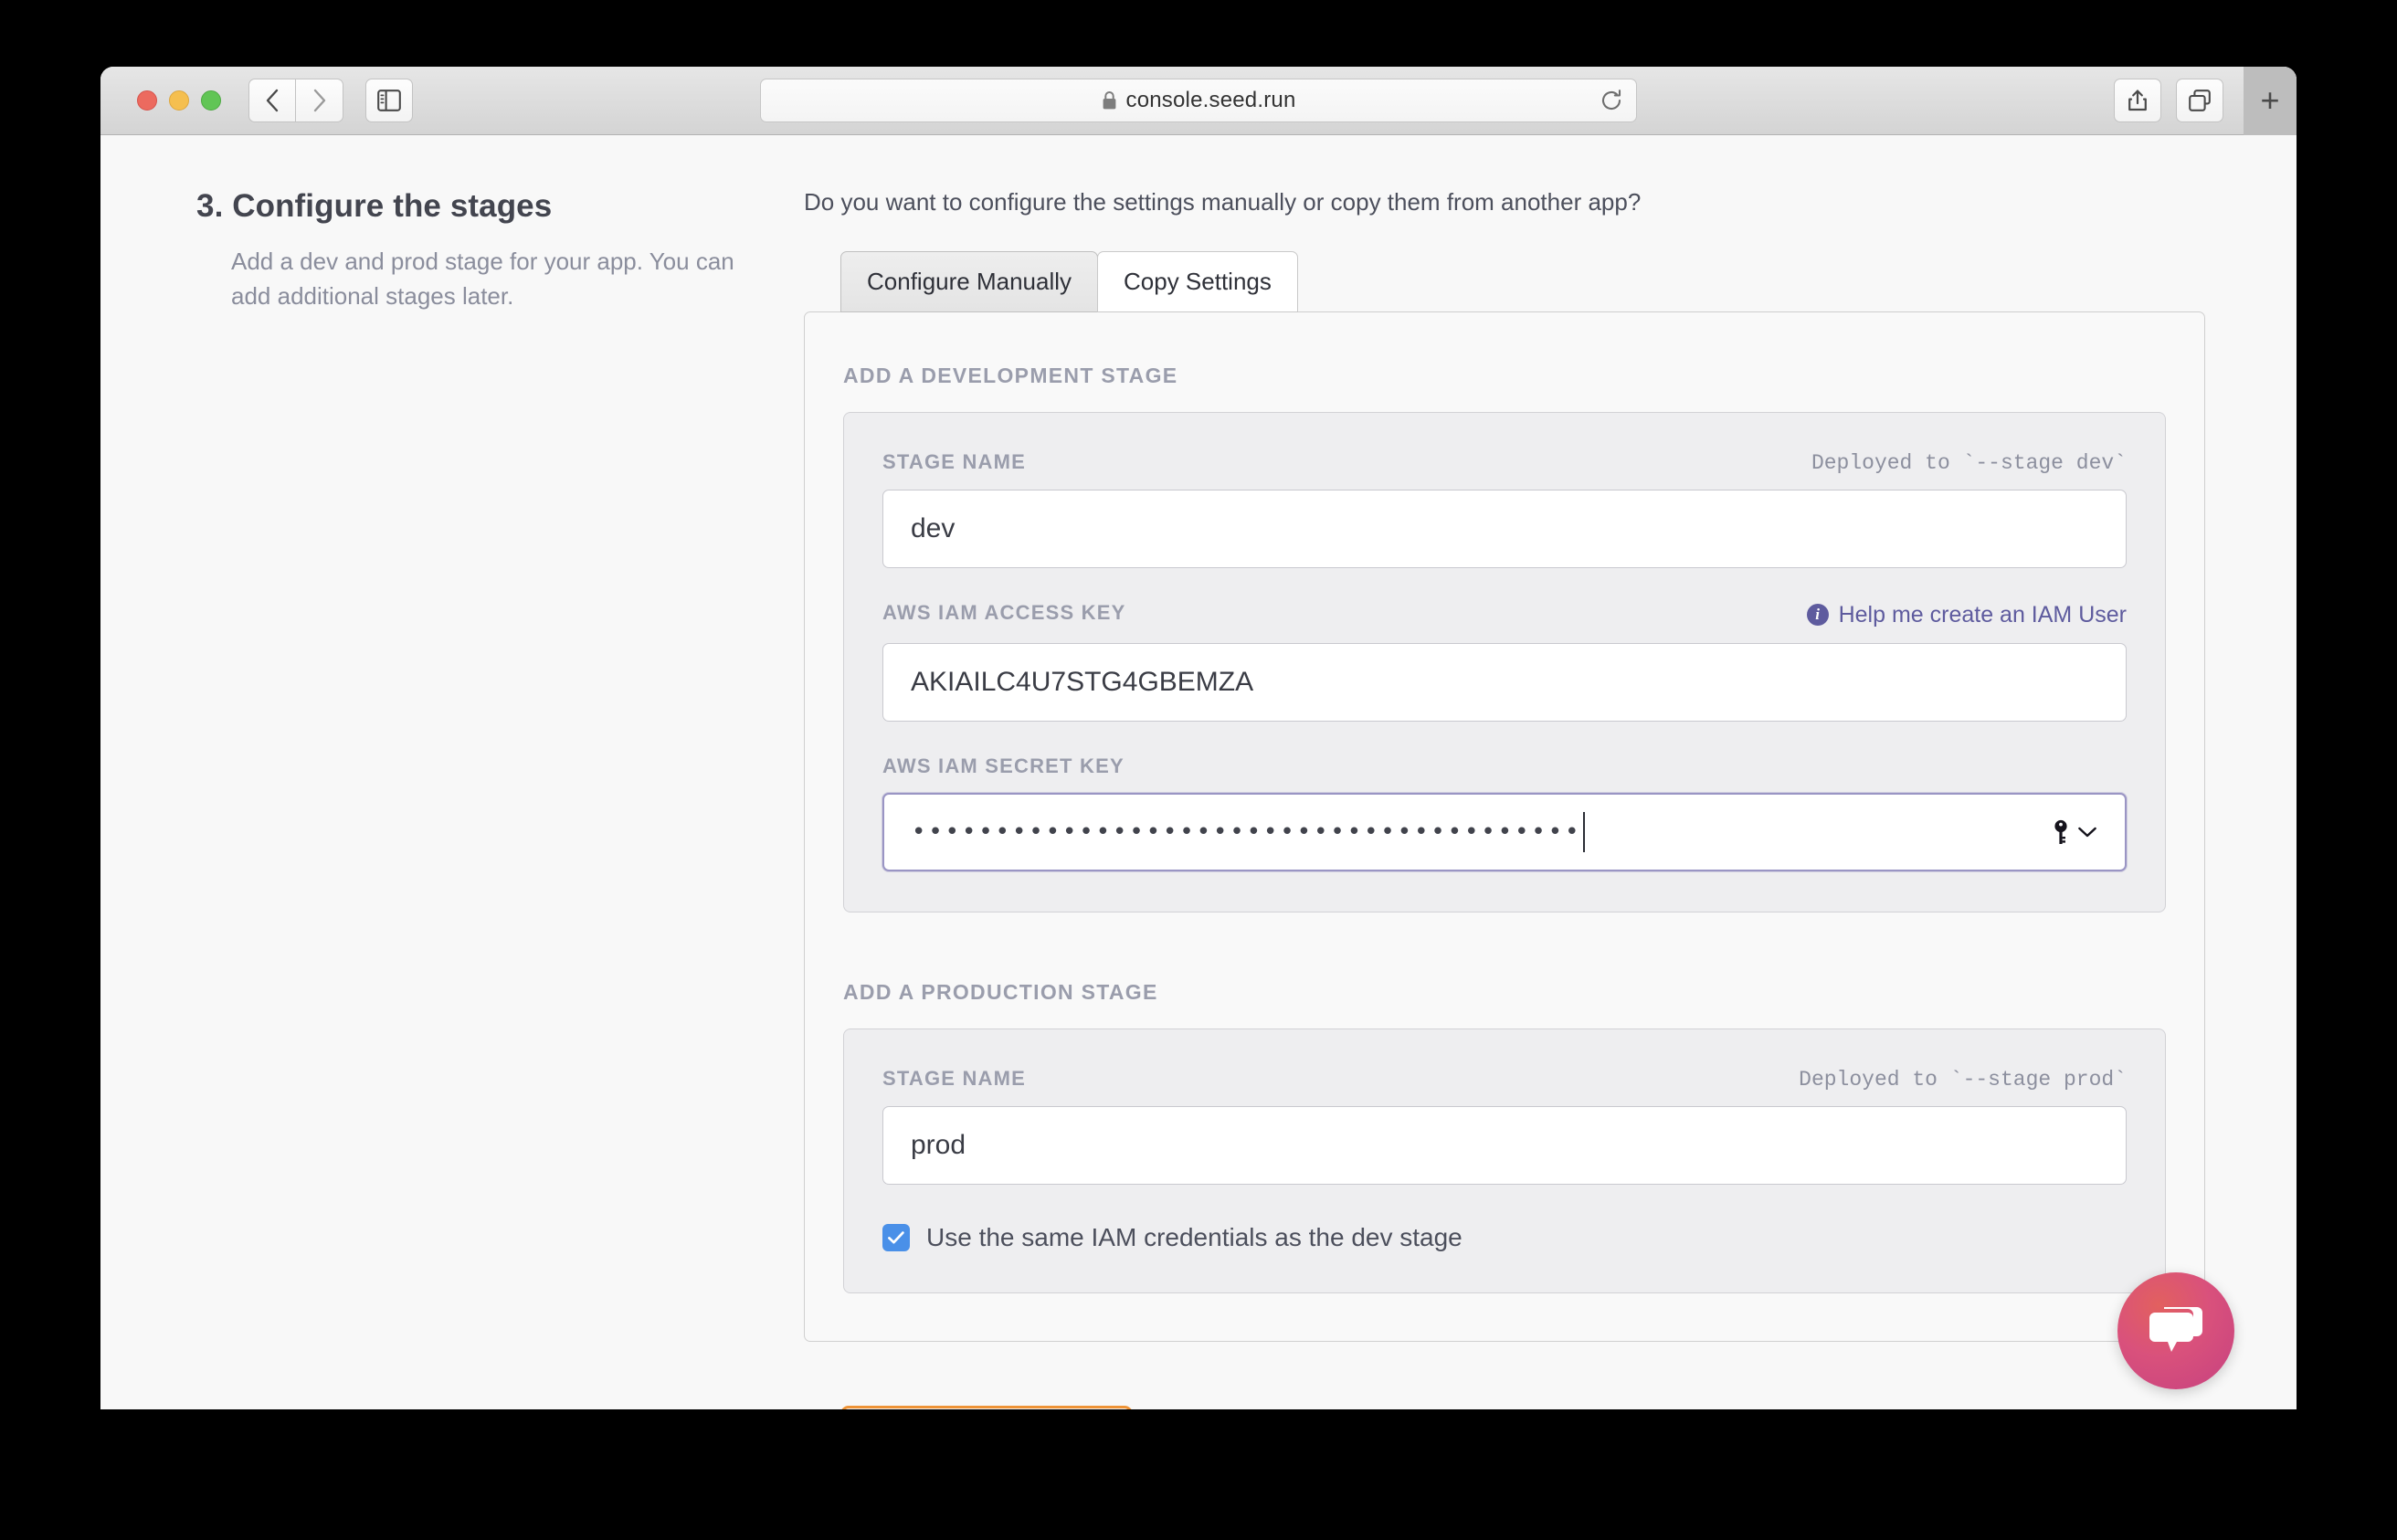 The height and width of the screenshot is (1540, 2397). What do you see at coordinates (1817, 615) in the screenshot?
I see `info-icon: i` at bounding box center [1817, 615].